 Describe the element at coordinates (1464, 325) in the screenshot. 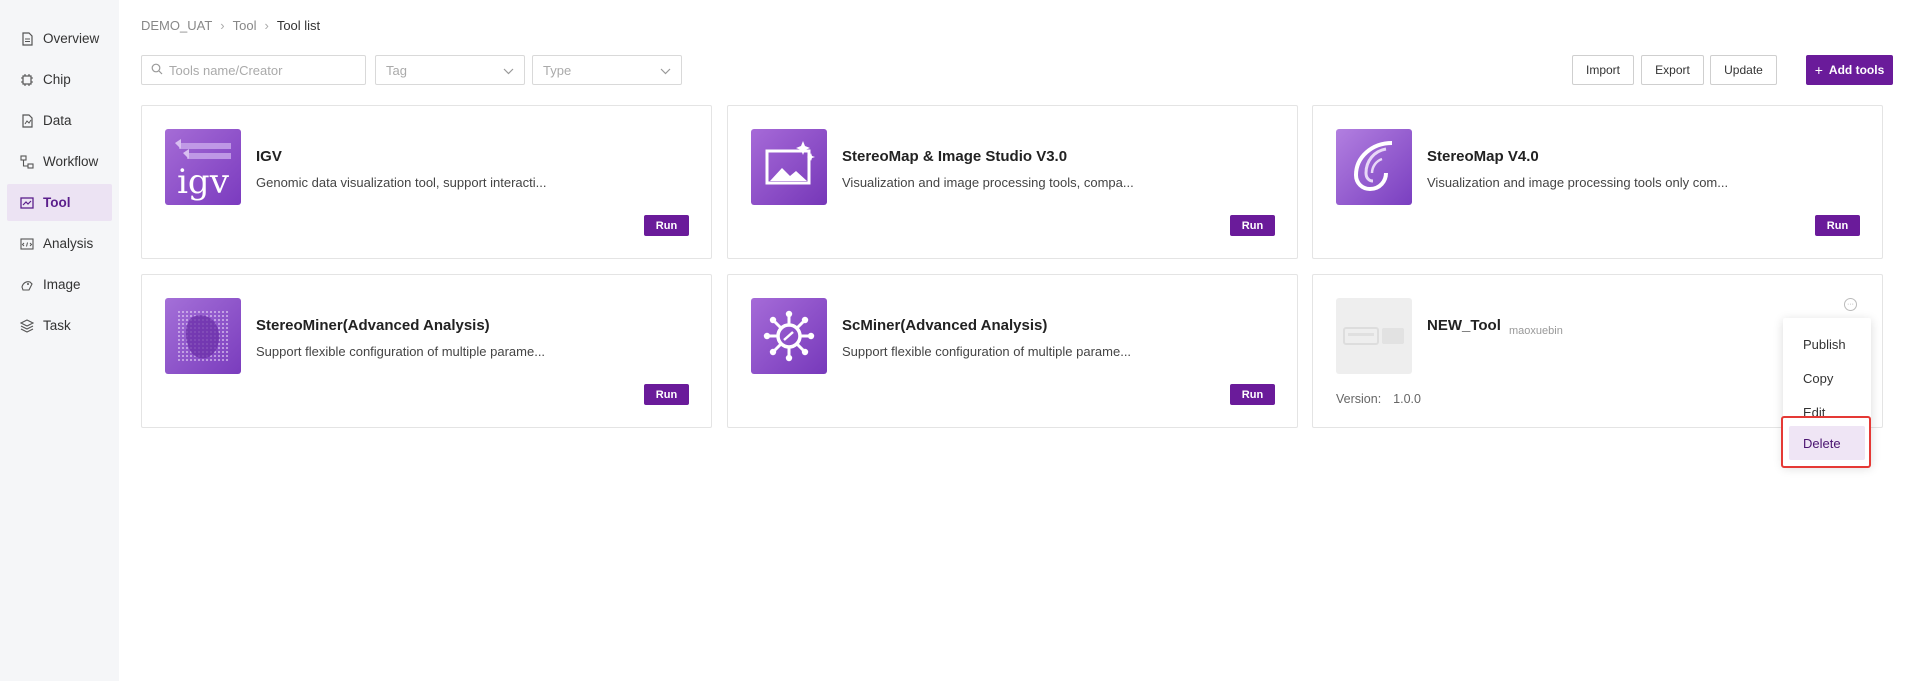

I see `tool-name: NEW_Tool` at that location.